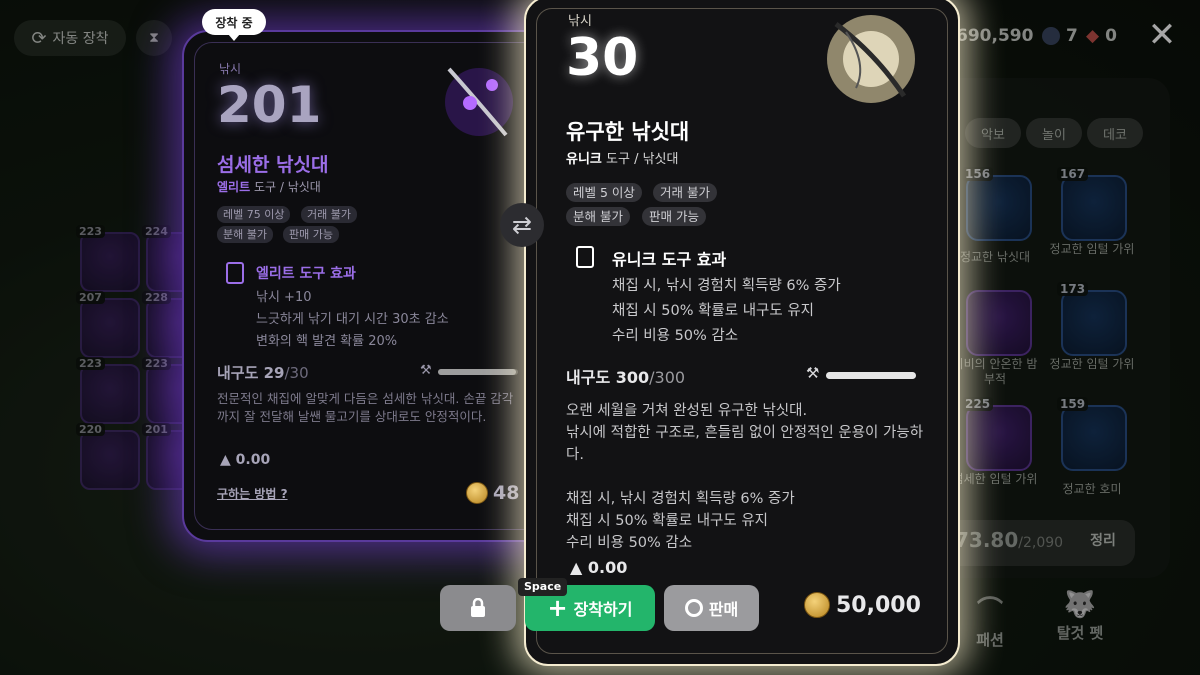 This screenshot has width=1200, height=675. I want to click on refresh-icon: ⟳, so click(39, 38).